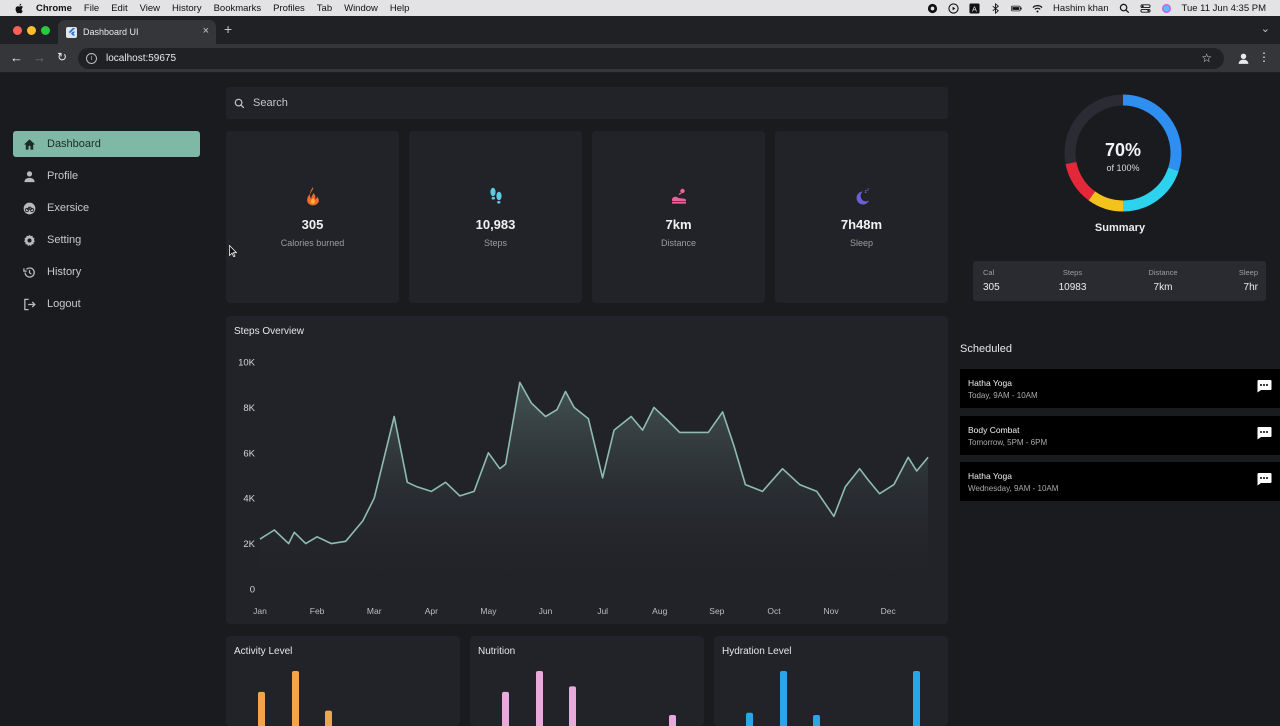 The height and width of the screenshot is (726, 1280). I want to click on window-close-button, so click(17, 30).